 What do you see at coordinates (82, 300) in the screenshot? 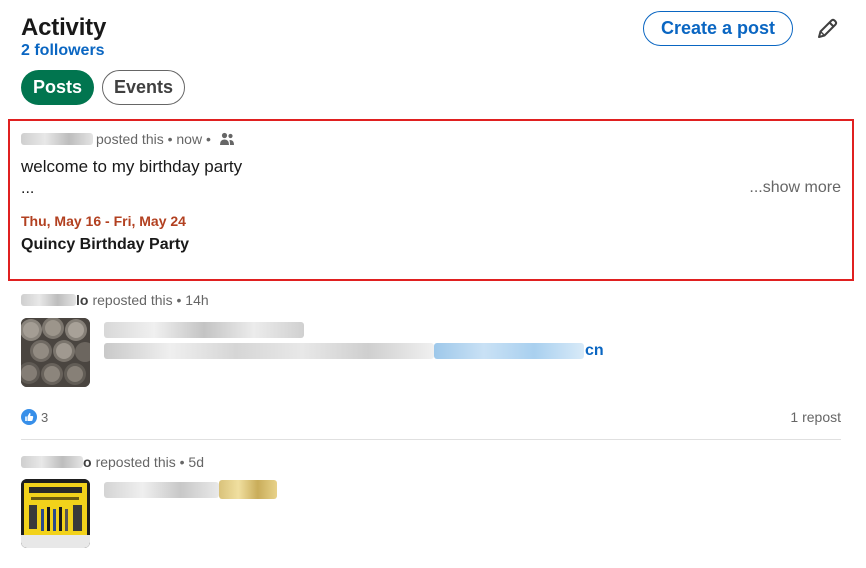
I see `author-name-suffix: lo` at bounding box center [82, 300].